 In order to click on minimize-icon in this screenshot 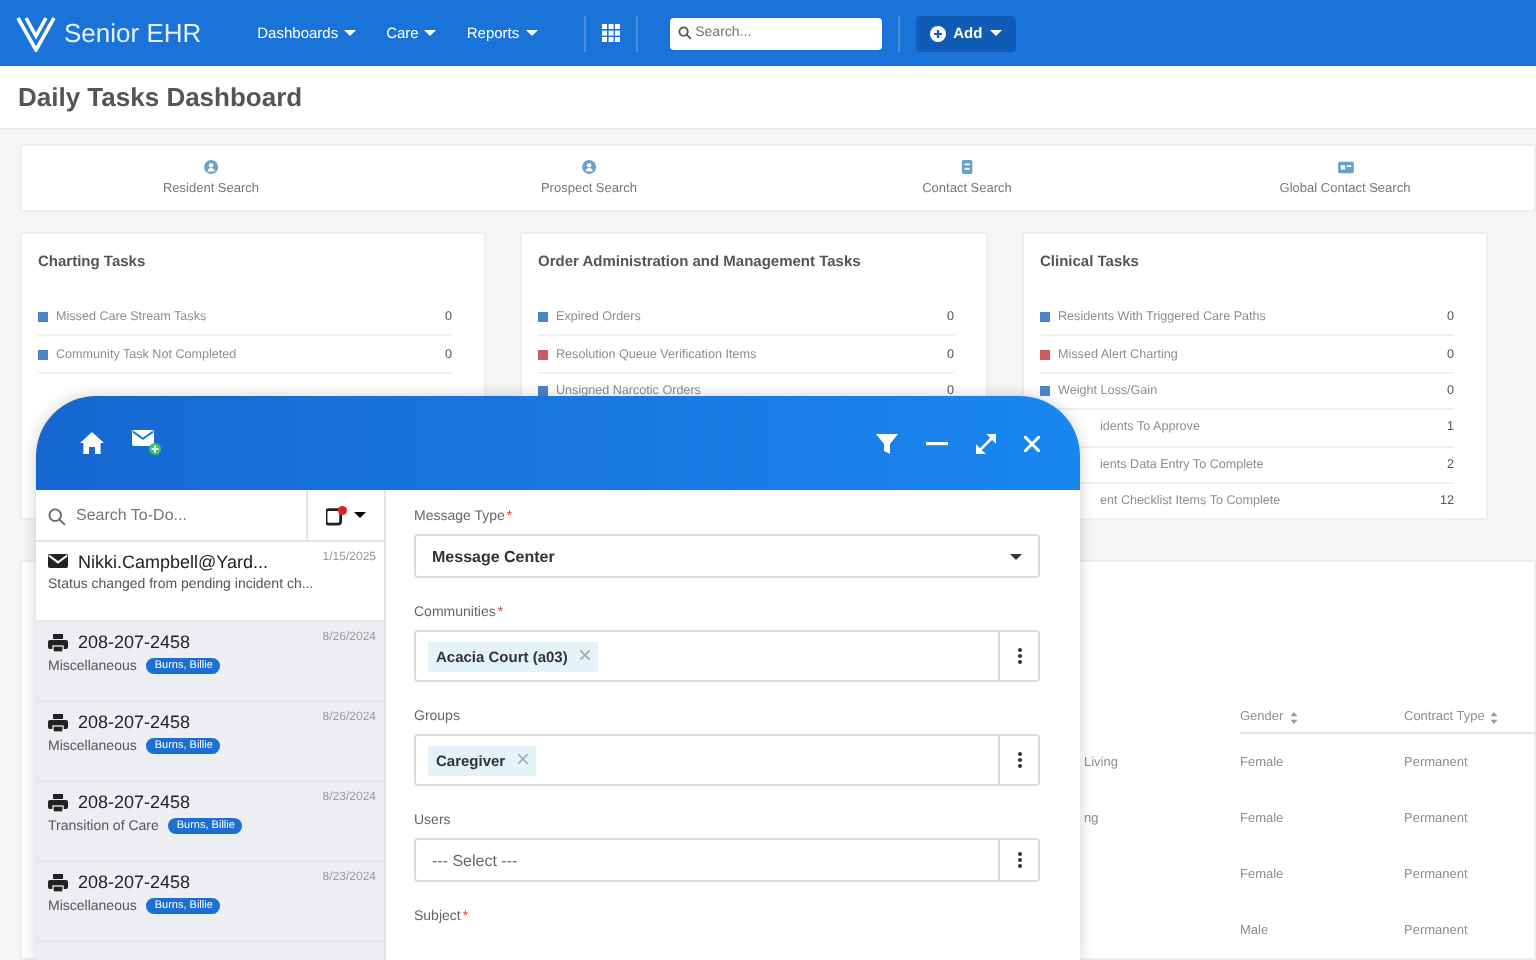, I will do `click(937, 443)`.